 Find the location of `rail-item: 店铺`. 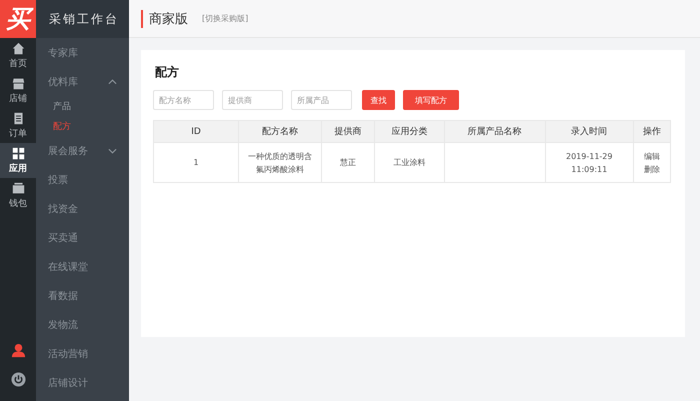

rail-item: 店铺 is located at coordinates (18, 90).